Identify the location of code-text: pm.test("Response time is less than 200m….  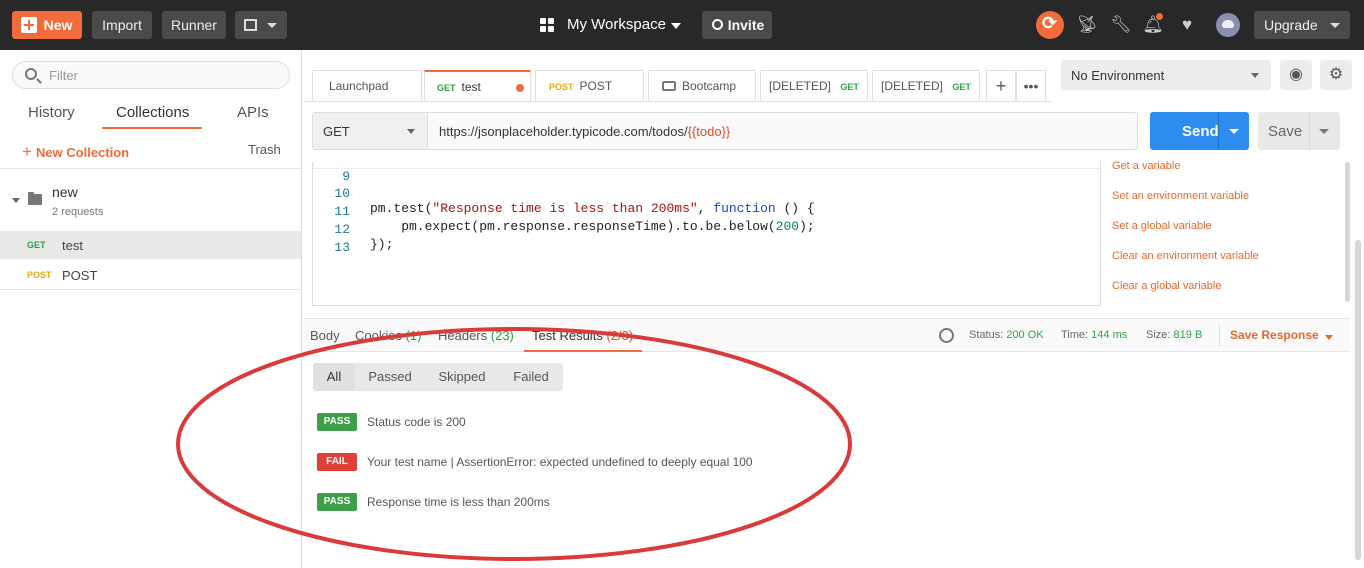
(592, 208).